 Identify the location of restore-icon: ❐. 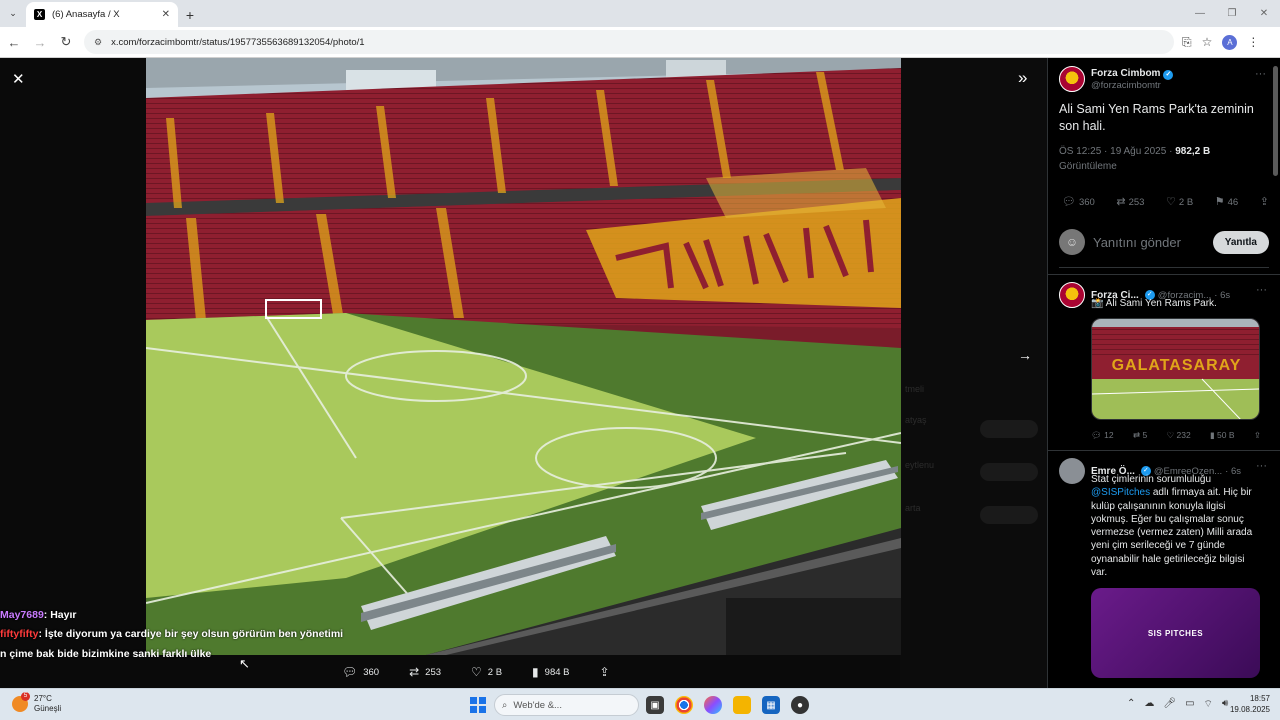
(1232, 13).